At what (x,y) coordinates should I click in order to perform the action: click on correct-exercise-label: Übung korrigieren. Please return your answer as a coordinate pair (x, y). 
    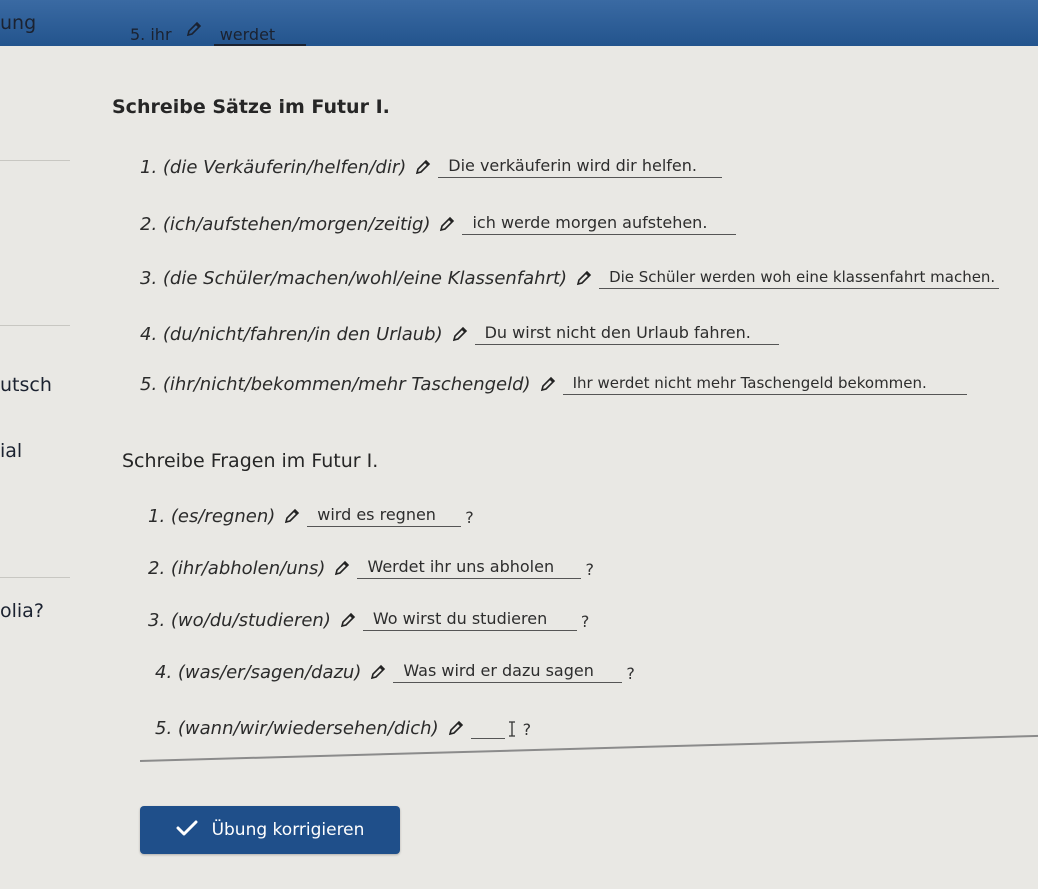
    Looking at the image, I should click on (288, 830).